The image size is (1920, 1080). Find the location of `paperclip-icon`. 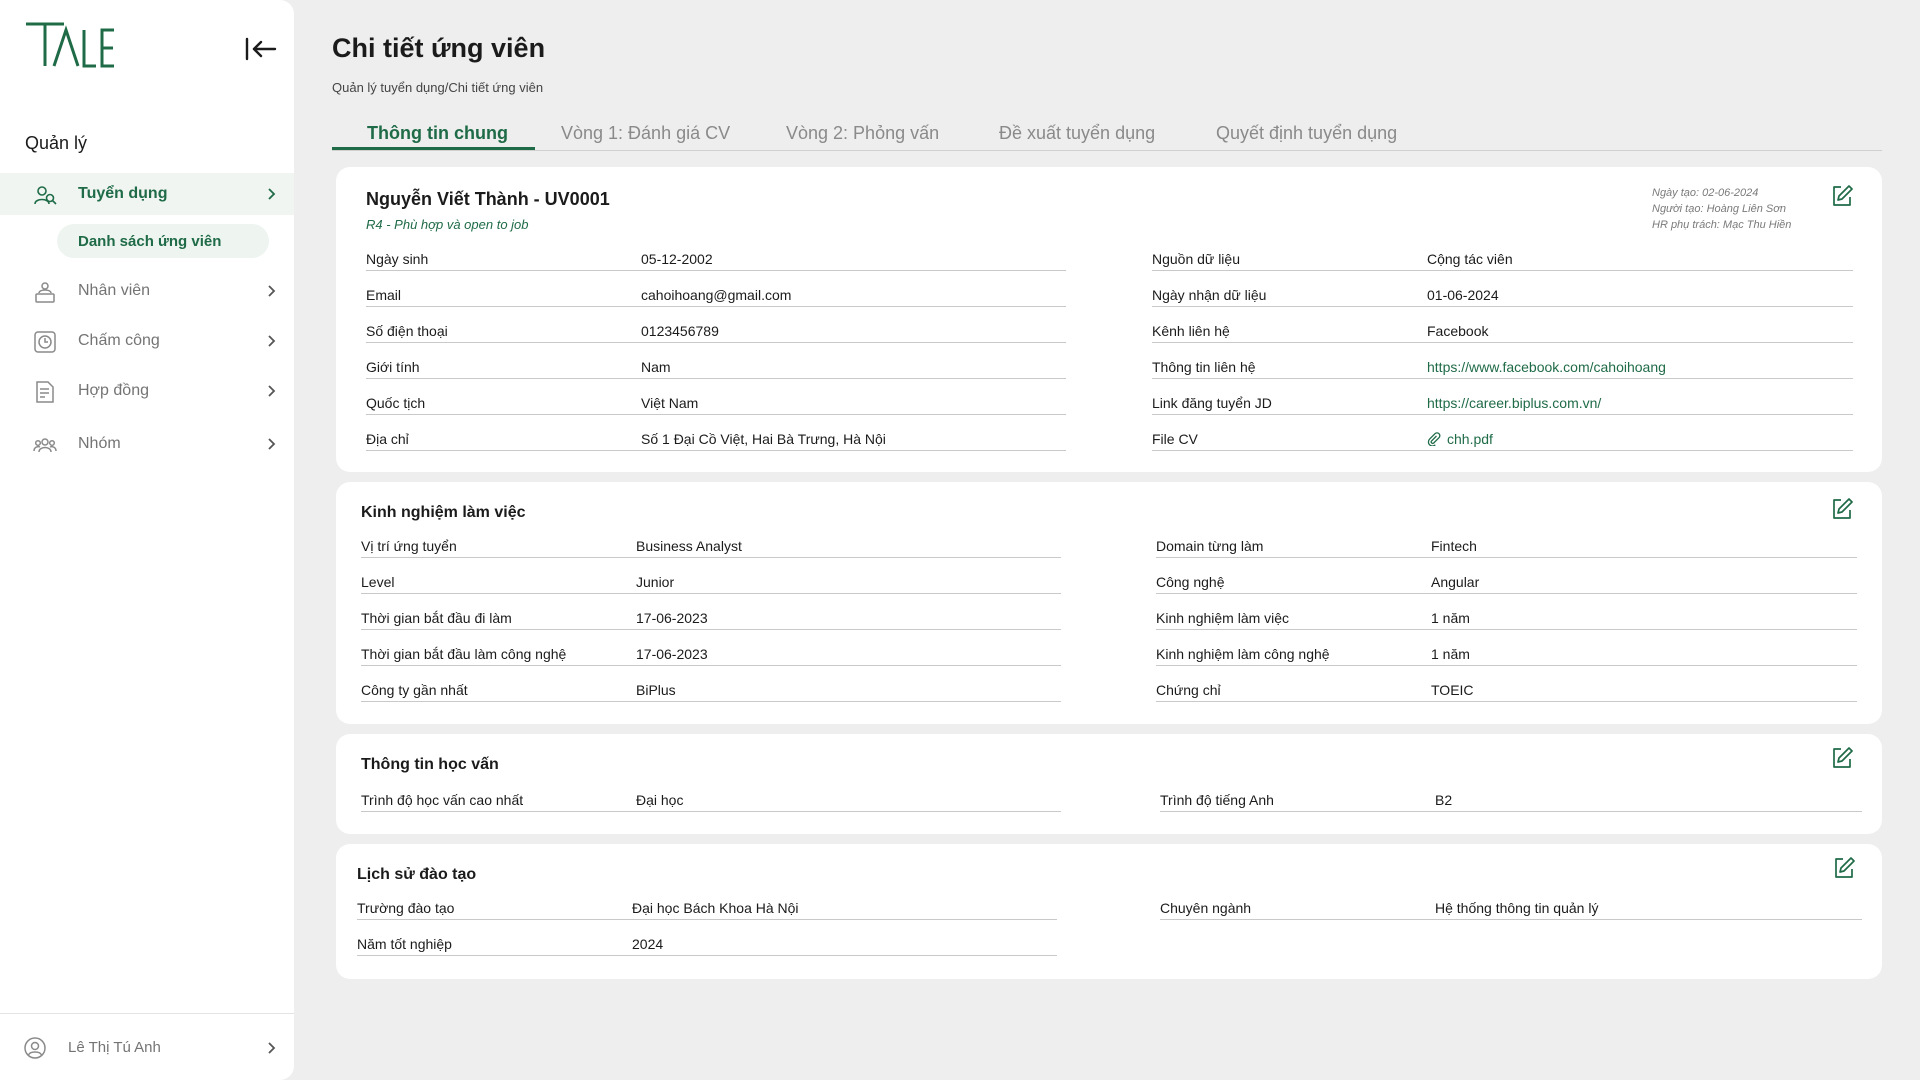

paperclip-icon is located at coordinates (1434, 439).